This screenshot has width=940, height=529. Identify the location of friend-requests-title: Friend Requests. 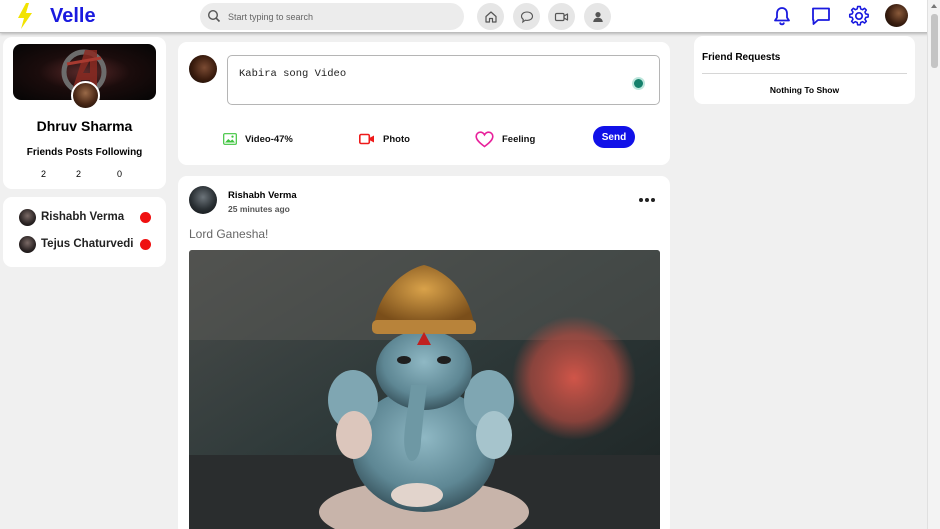
(741, 57).